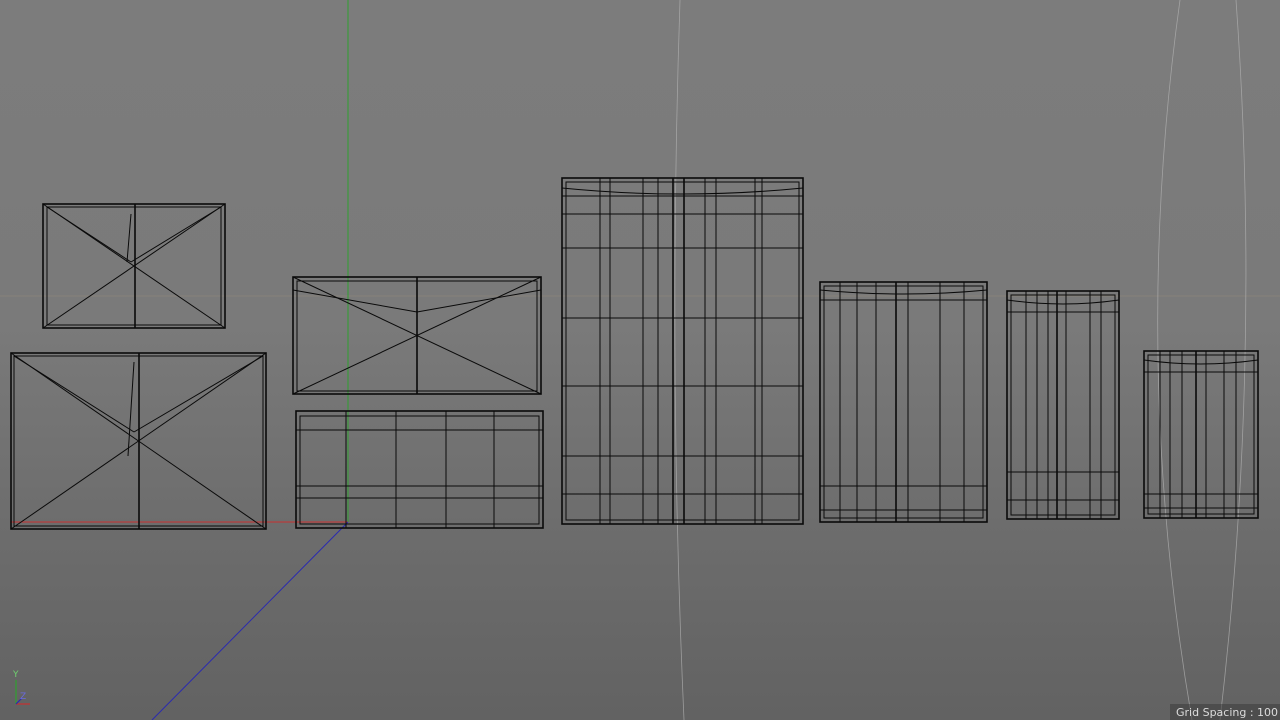  Describe the element at coordinates (134, 266) in the screenshot. I see `envelope-flap-small` at that location.